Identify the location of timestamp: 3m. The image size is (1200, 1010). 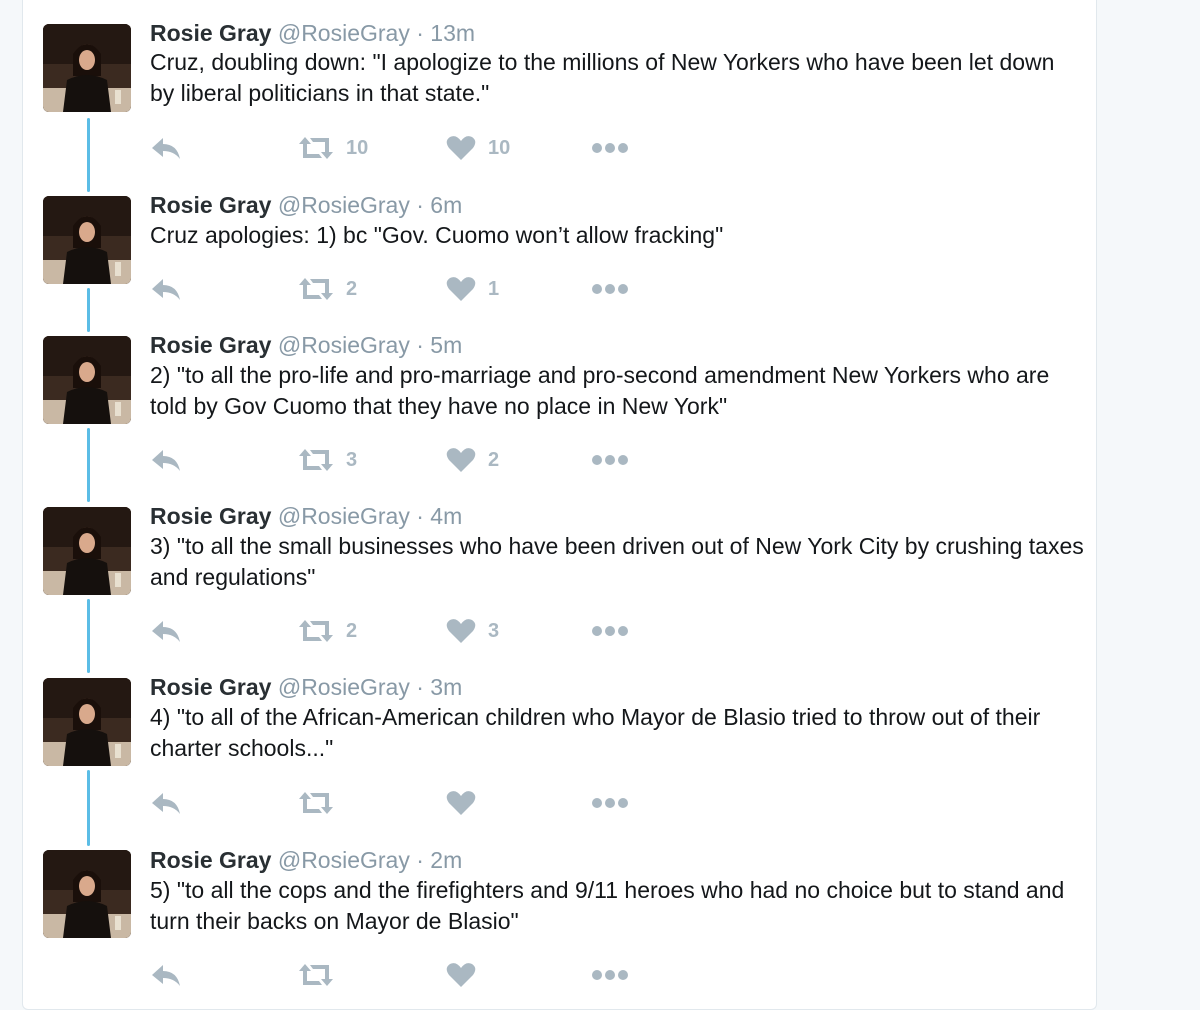
(446, 687).